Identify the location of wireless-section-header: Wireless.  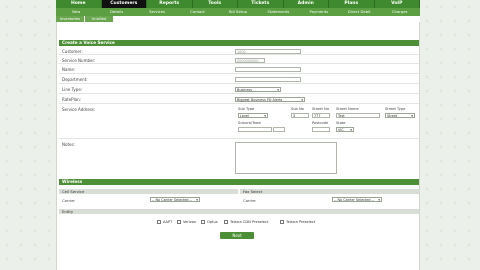
(239, 182).